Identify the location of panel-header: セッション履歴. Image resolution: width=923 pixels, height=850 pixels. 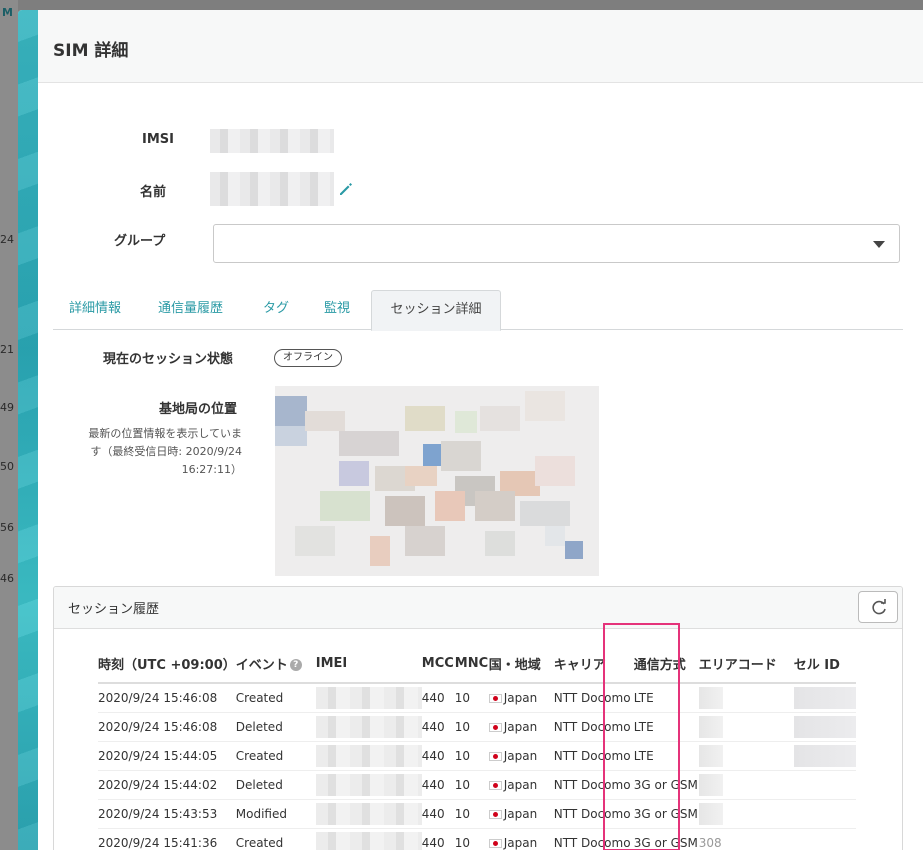
(478, 608).